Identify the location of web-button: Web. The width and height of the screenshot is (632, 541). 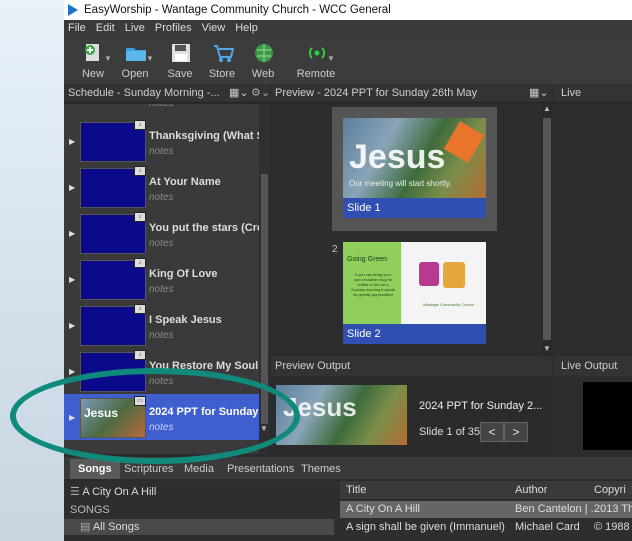
(263, 61).